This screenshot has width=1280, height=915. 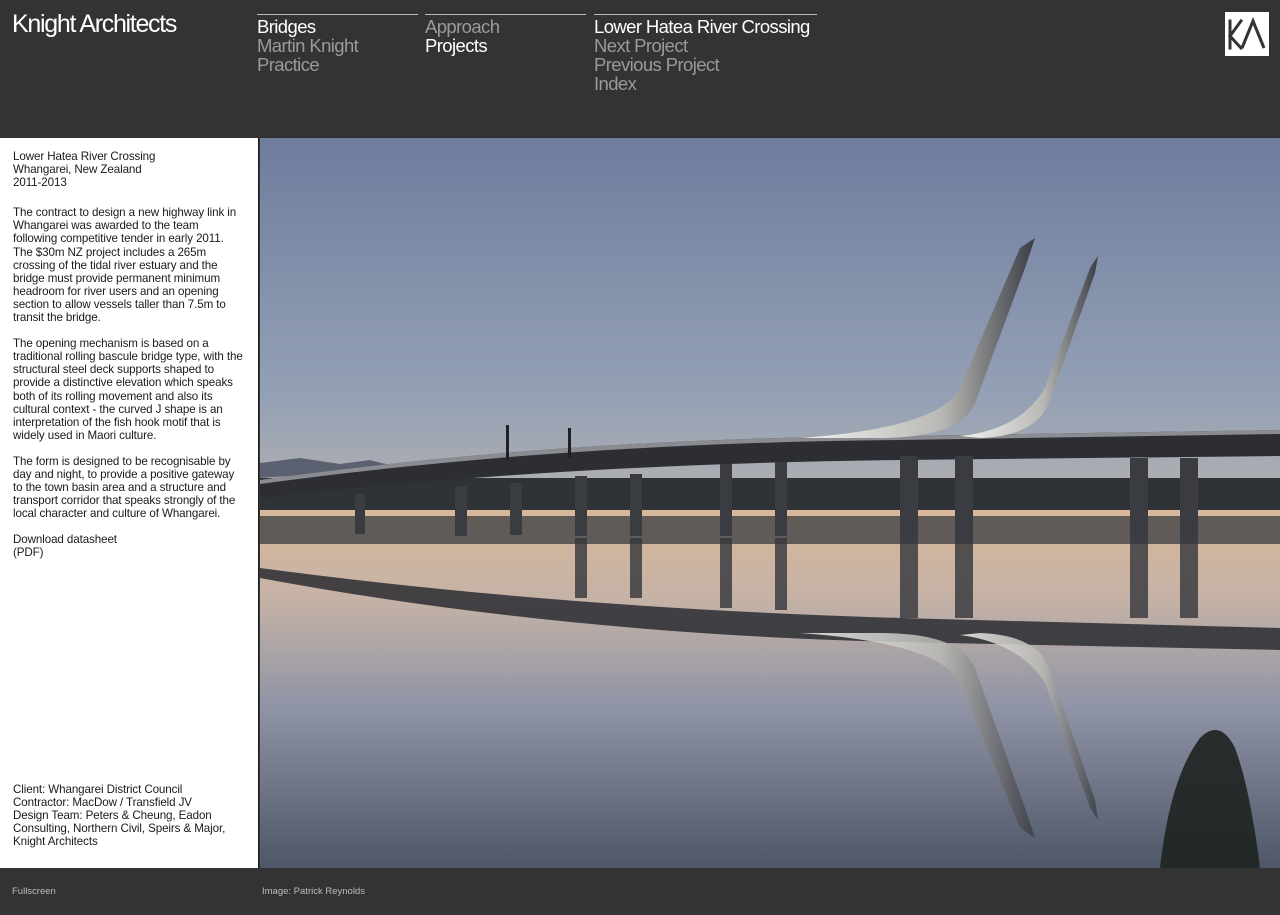 I want to click on project-years: 2011-2013, so click(x=40, y=183).